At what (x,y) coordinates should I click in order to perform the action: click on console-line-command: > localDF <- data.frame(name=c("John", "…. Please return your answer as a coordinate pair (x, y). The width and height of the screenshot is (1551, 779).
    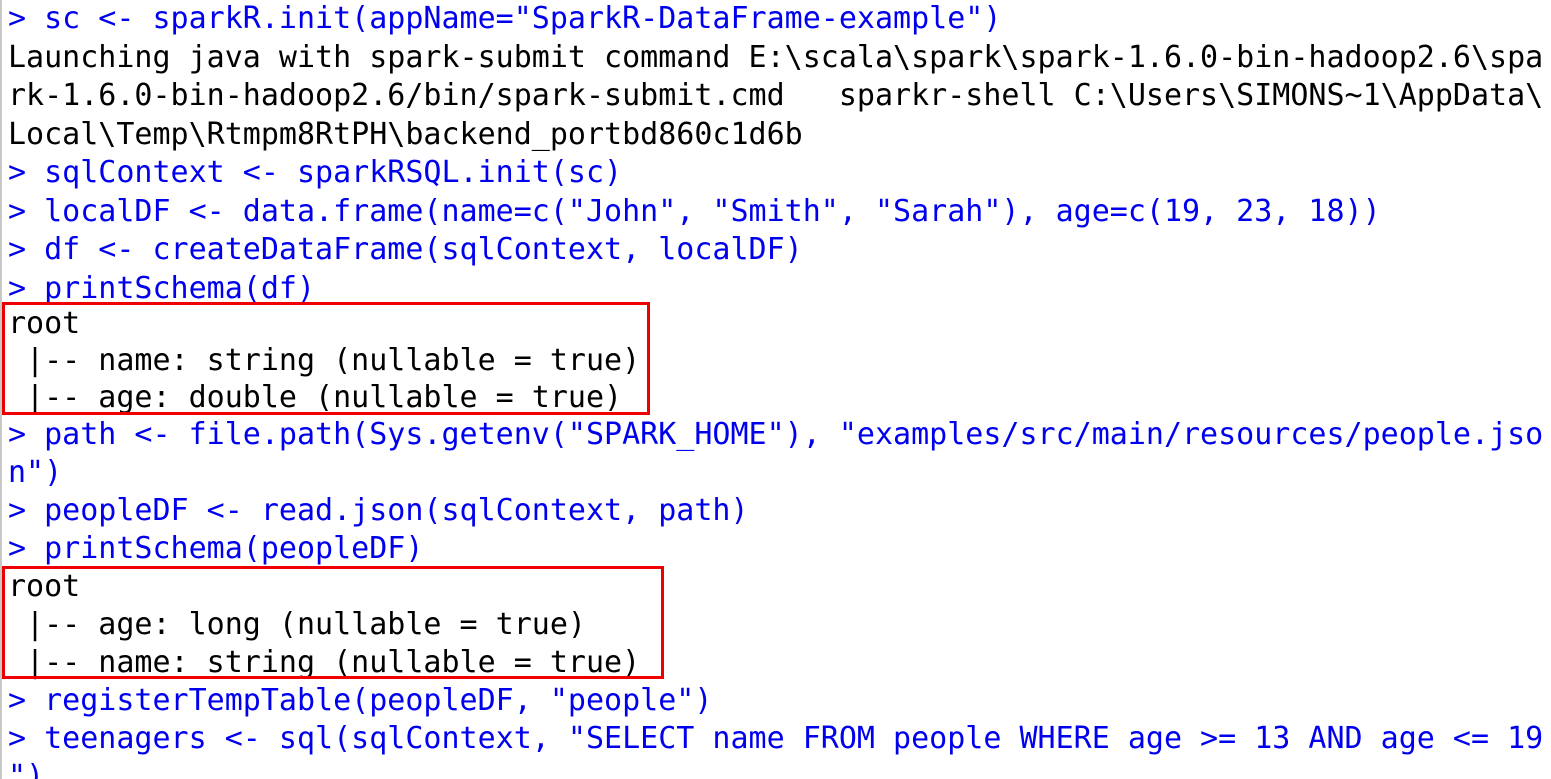
    Looking at the image, I should click on (694, 211).